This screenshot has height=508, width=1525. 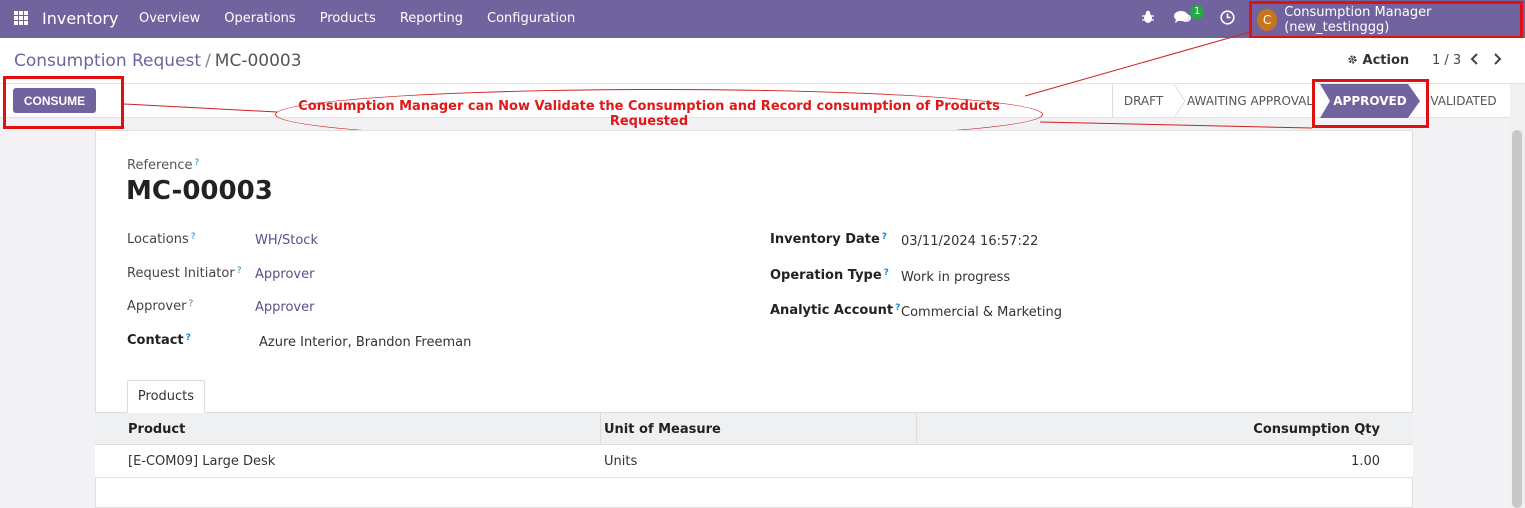 What do you see at coordinates (829, 239) in the screenshot?
I see `label-inventory-date: Inventory Date?` at bounding box center [829, 239].